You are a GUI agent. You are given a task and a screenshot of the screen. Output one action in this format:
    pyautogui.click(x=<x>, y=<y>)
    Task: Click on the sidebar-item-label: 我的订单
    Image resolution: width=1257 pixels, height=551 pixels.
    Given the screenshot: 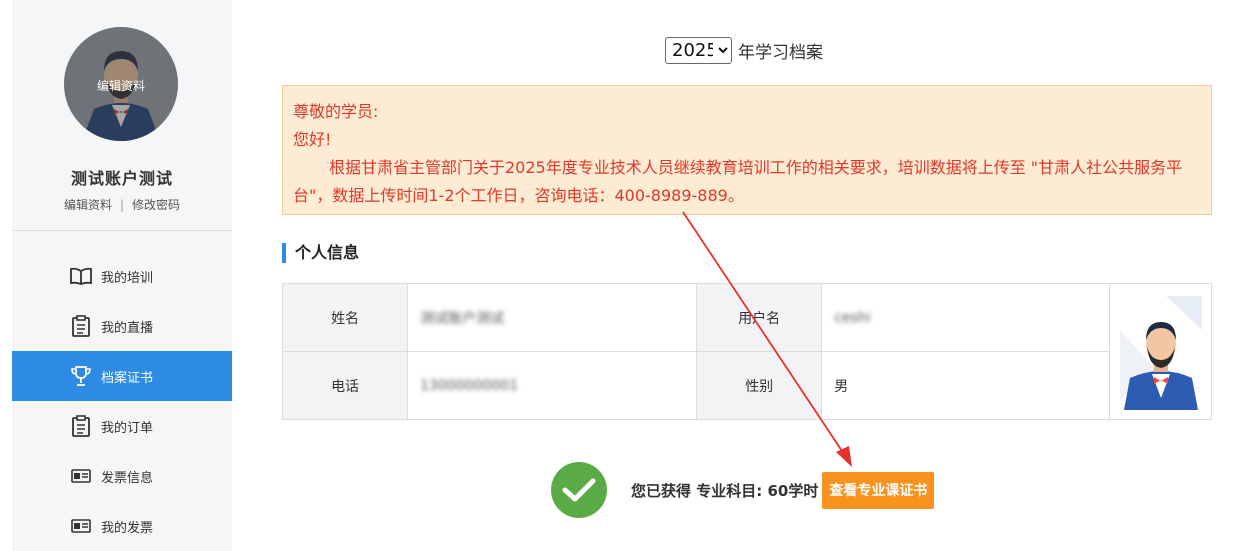 What is the action you would take?
    pyautogui.click(x=127, y=428)
    